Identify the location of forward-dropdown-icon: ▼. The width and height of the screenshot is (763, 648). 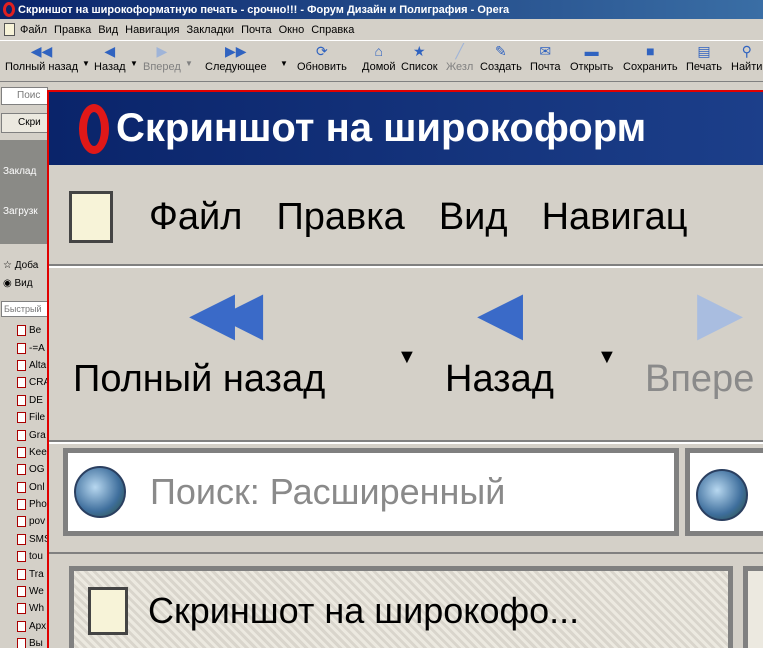
(189, 63).